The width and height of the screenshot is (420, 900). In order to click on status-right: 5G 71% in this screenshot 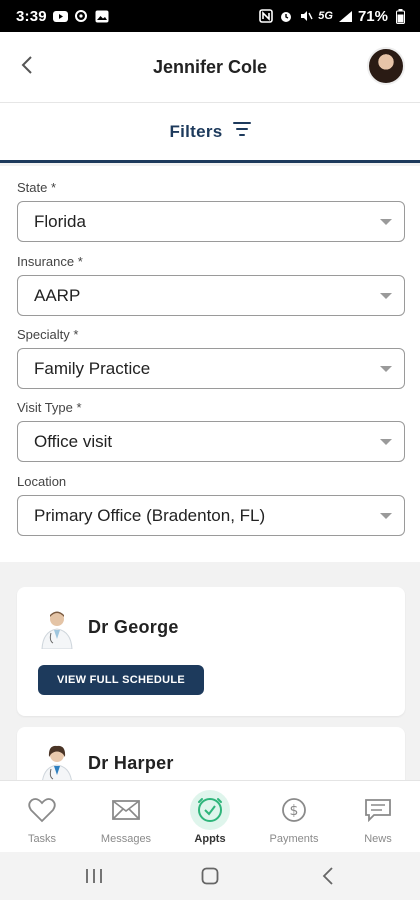, I will do `click(333, 16)`.